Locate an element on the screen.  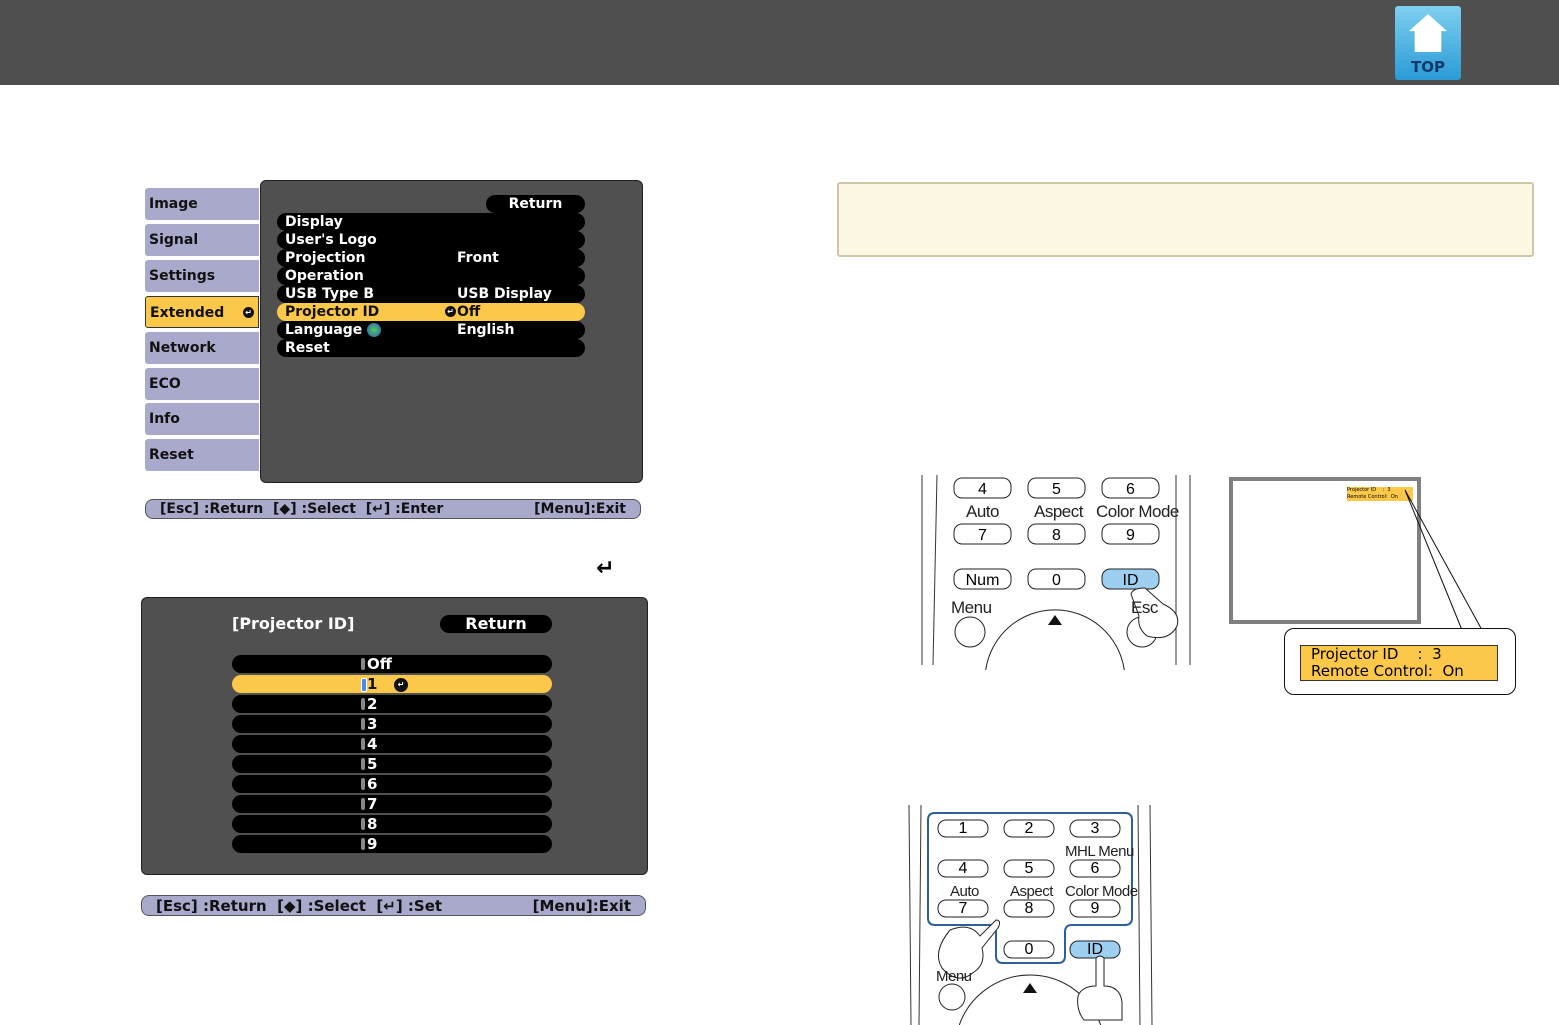
menu-tab-settings: Settings is located at coordinates (202, 275).